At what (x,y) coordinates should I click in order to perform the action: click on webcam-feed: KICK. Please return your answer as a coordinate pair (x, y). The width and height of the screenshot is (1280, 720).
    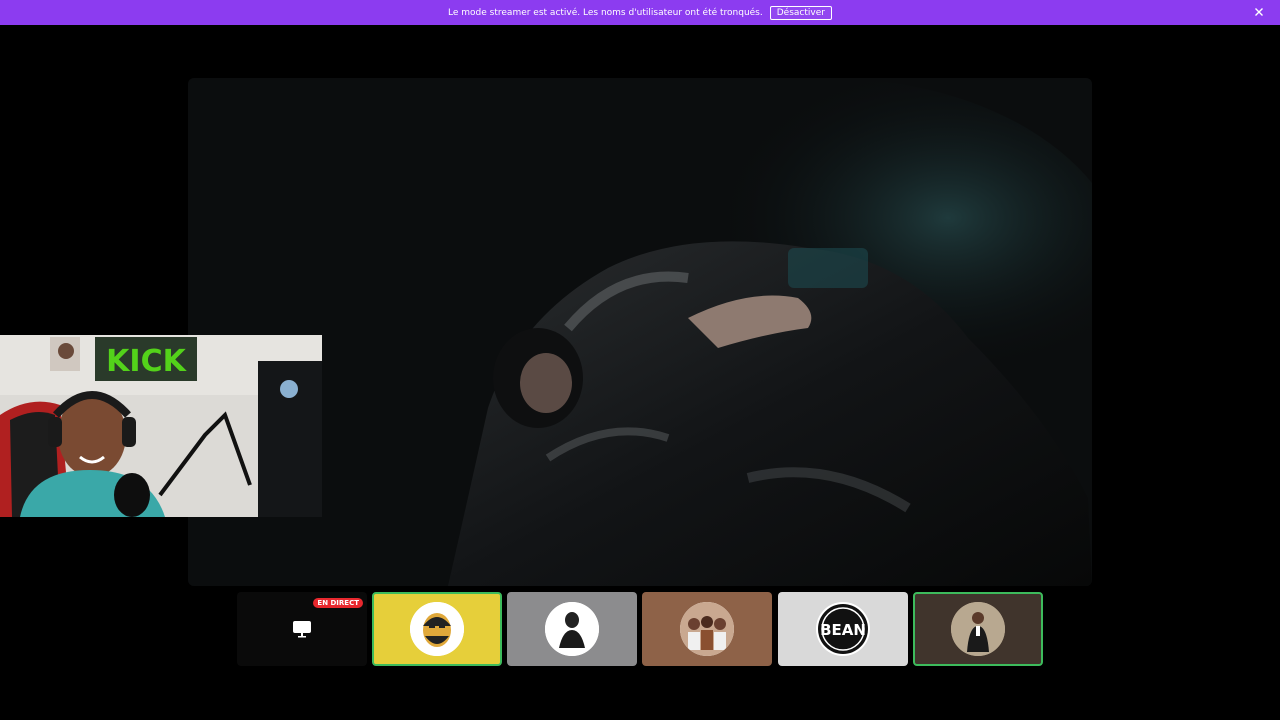
    Looking at the image, I should click on (161, 426).